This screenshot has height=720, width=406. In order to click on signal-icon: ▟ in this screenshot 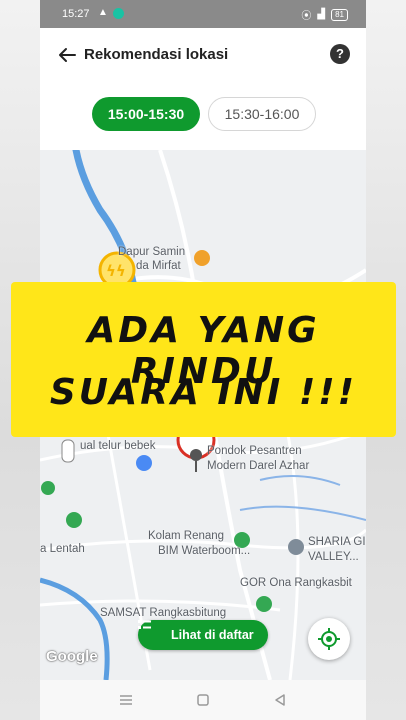, I will do `click(321, 14)`.